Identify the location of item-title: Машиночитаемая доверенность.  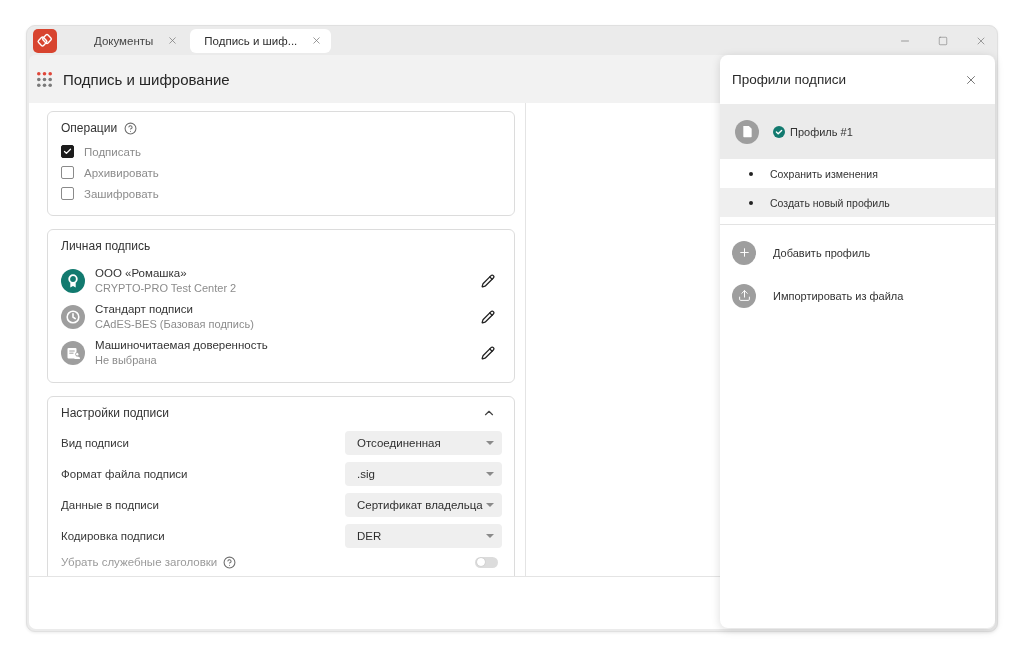
(181, 345).